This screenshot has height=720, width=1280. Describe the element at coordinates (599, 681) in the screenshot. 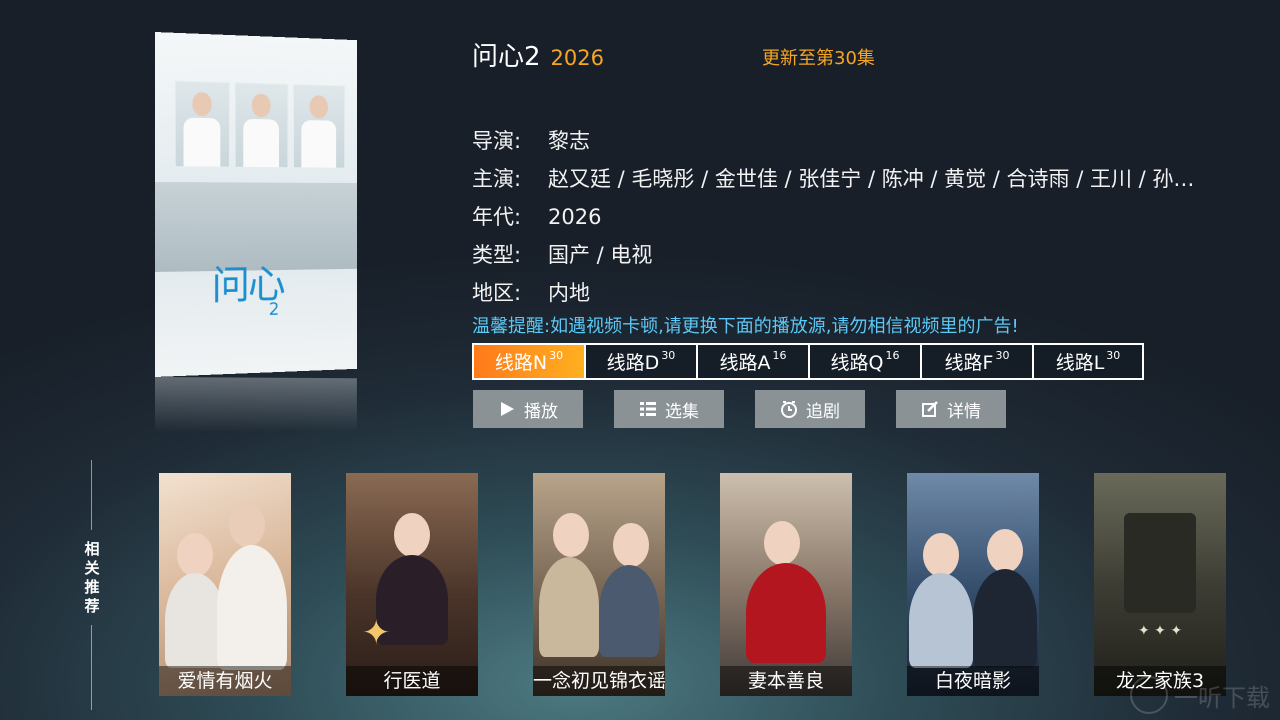

I see `related-card-title: 一念初见锦衣谣` at that location.